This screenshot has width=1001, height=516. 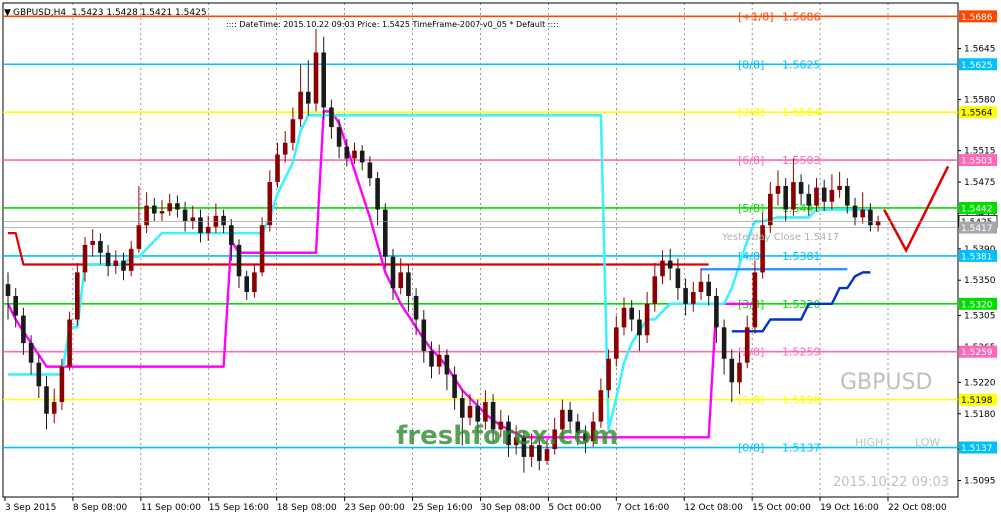 I want to click on time-tick-label: 7 Oct 16:00, so click(x=642, y=508).